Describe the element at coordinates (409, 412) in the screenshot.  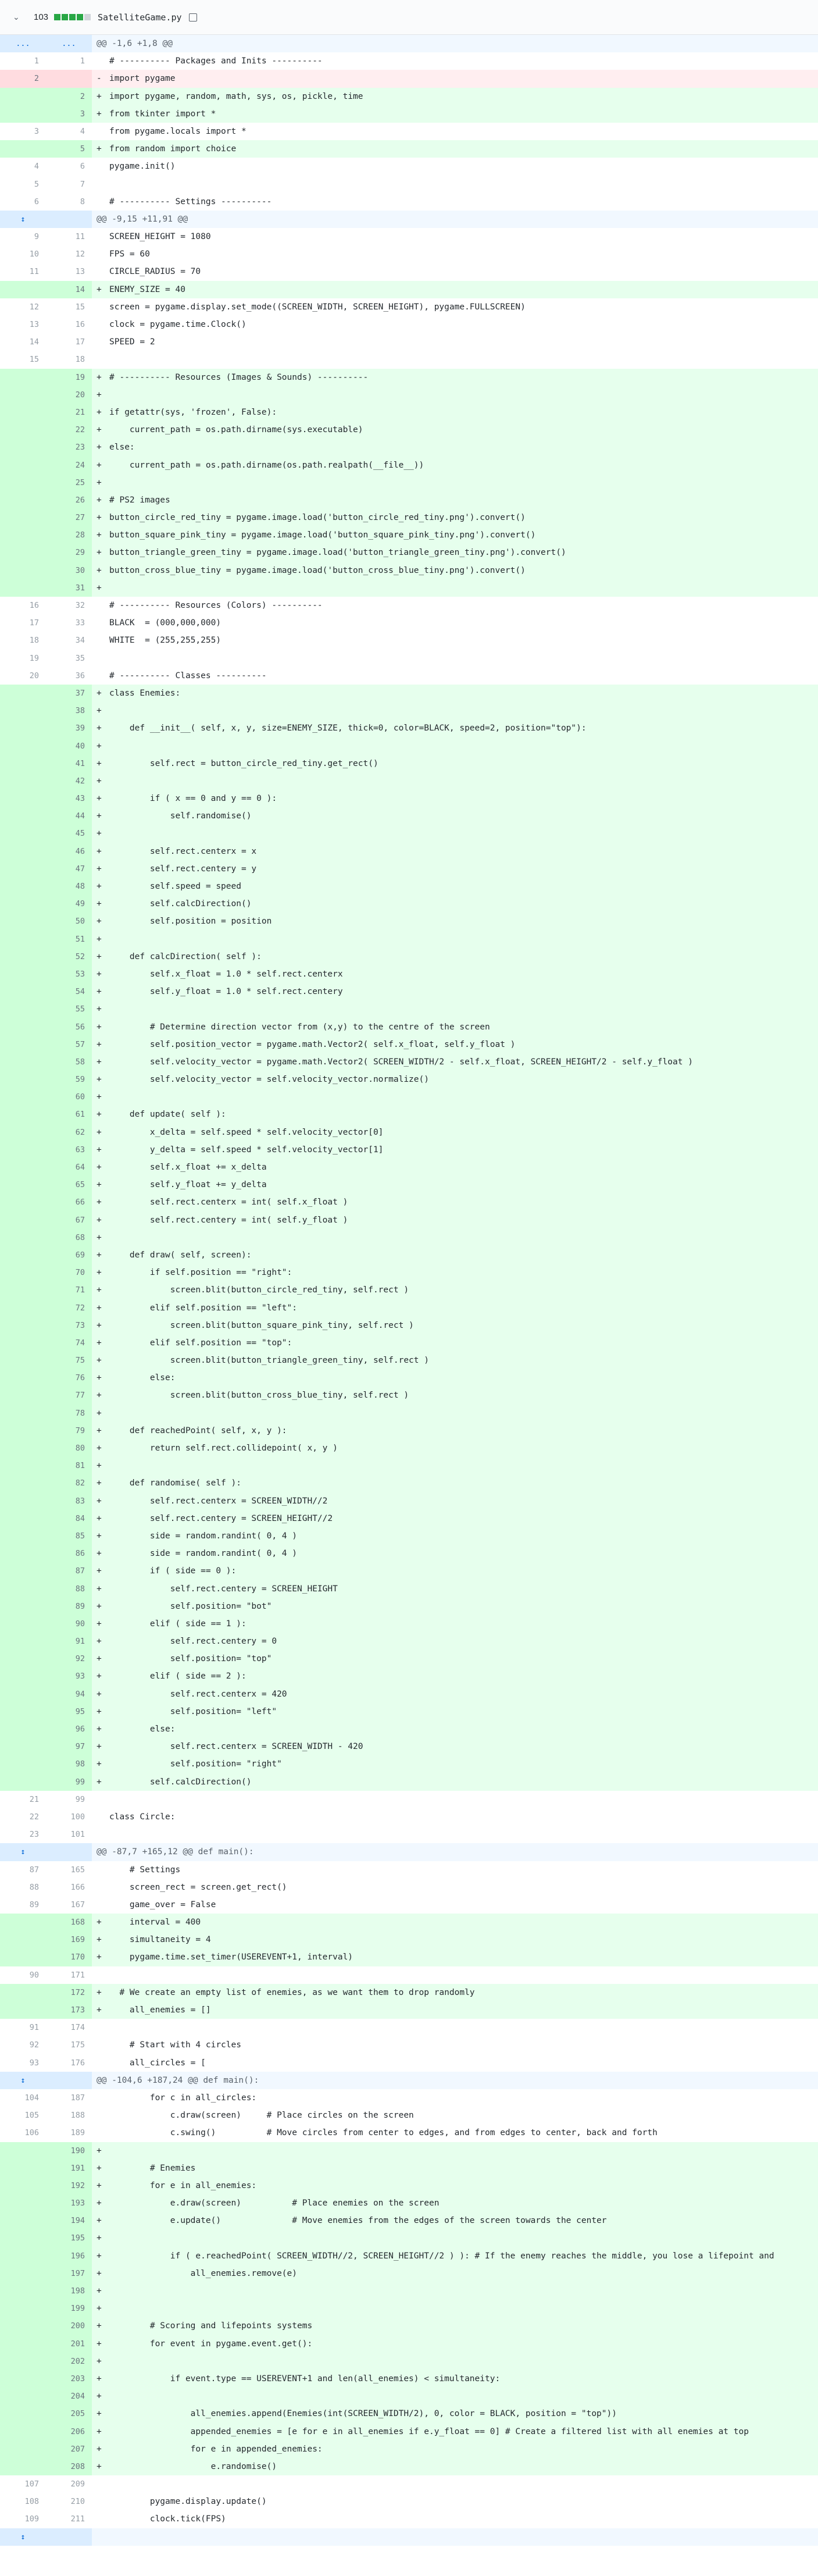
I see `diff-line: 21 + if getattr(sys, 'frozen', False):` at that location.